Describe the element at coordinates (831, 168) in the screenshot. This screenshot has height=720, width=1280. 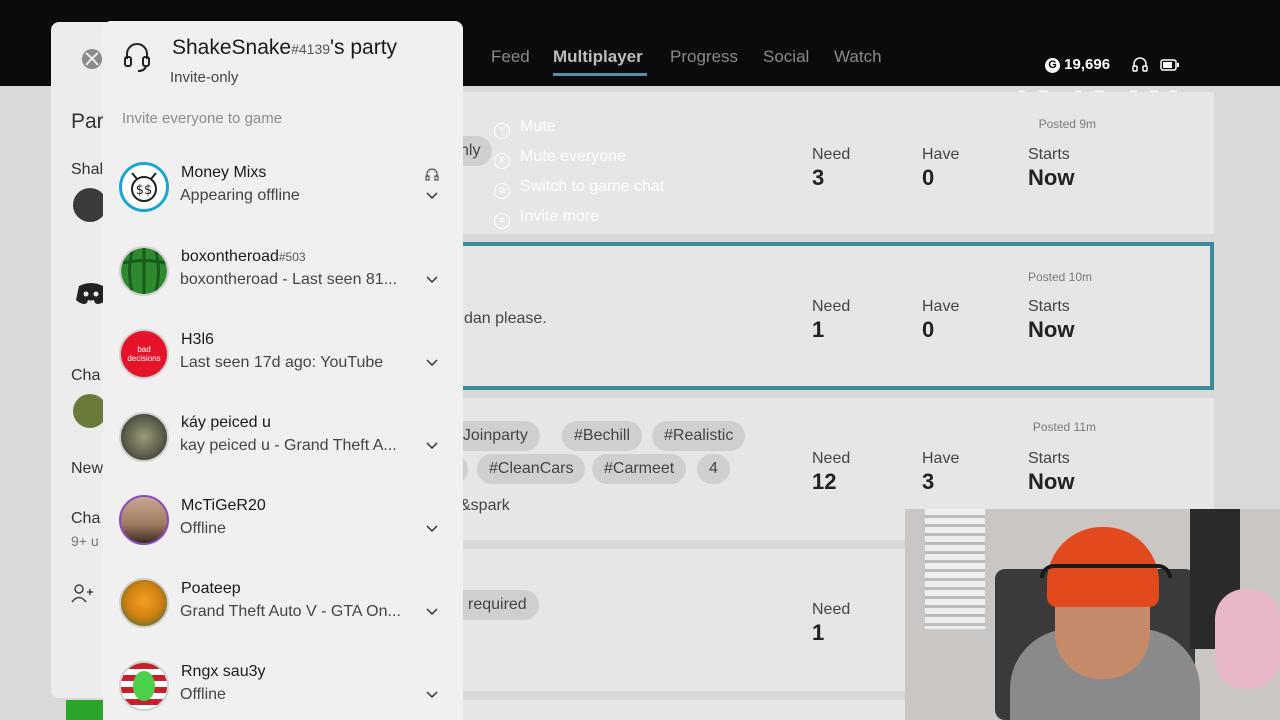
I see `need-stat: Need 3` at that location.